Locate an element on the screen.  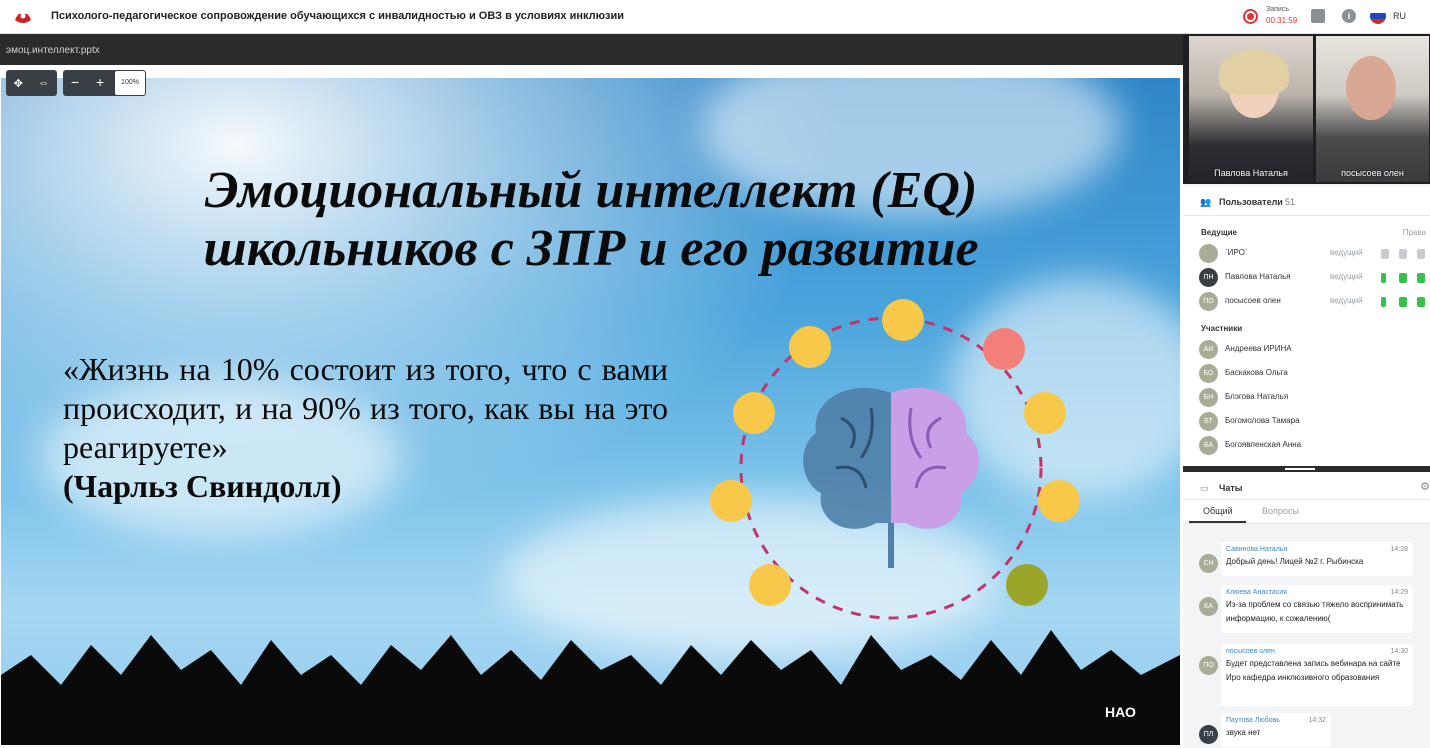
folder-icon is located at coordinates (1318, 16).